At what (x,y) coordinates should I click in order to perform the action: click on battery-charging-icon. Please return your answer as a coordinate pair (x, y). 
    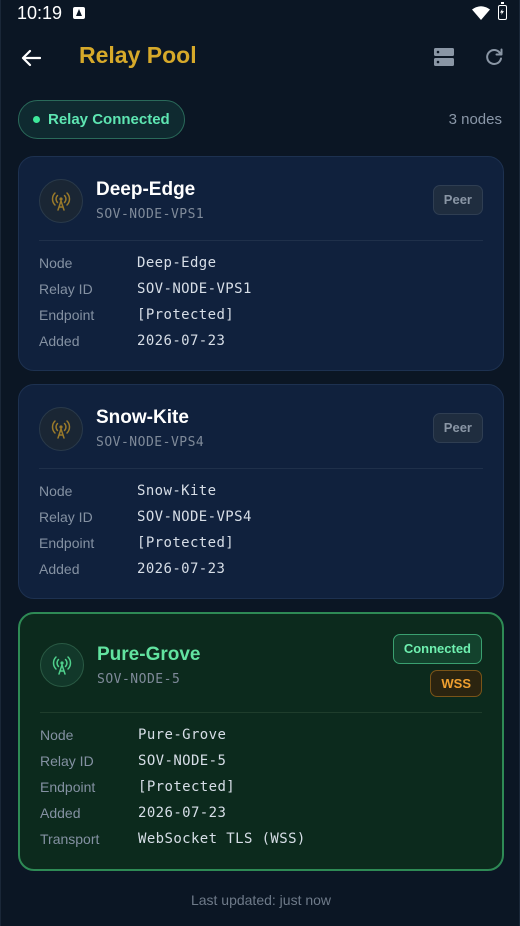
    Looking at the image, I should click on (502, 11).